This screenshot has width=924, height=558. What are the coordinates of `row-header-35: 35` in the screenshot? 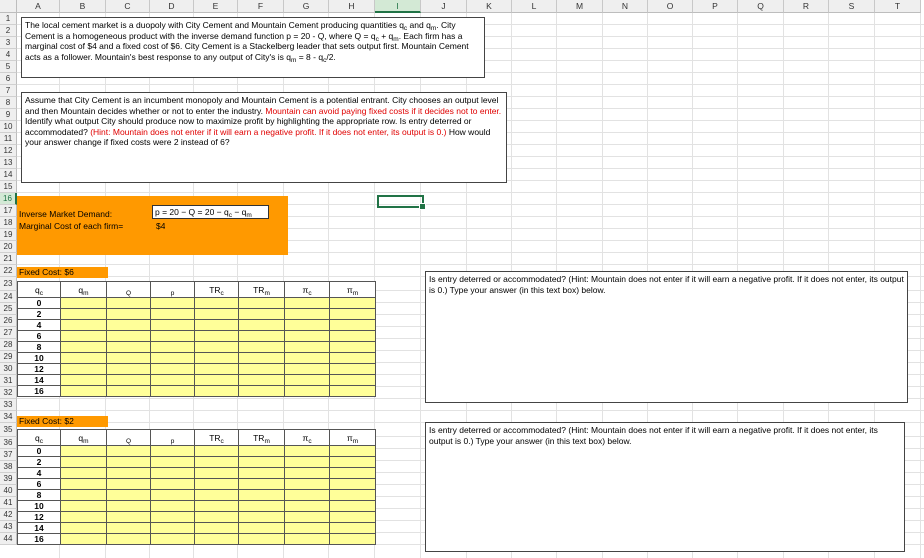 It's located at (8, 430).